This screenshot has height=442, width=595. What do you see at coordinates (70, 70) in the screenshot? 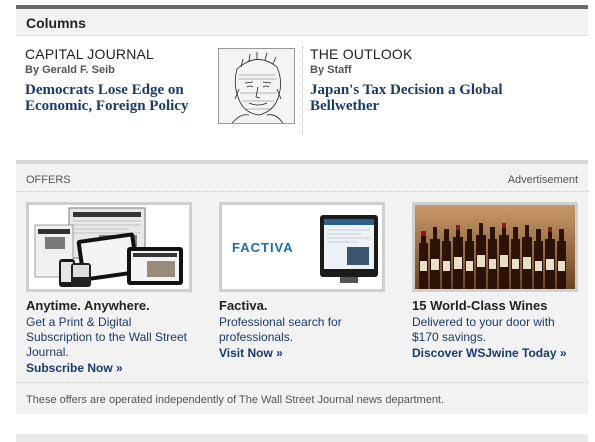
I see `column-byline: By Gerald F. Seib` at bounding box center [70, 70].